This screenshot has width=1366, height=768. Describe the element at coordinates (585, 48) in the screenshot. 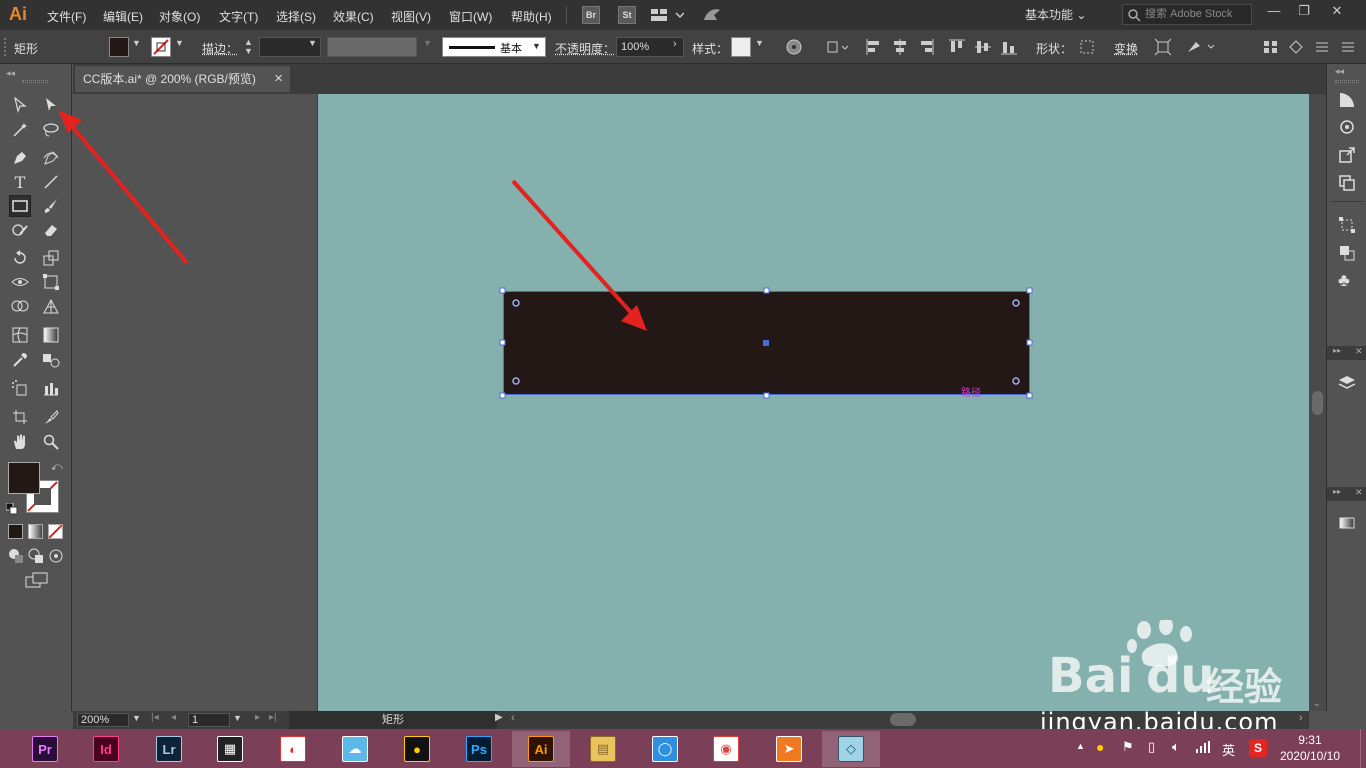

I see `opacity-label: 不透明度：` at that location.